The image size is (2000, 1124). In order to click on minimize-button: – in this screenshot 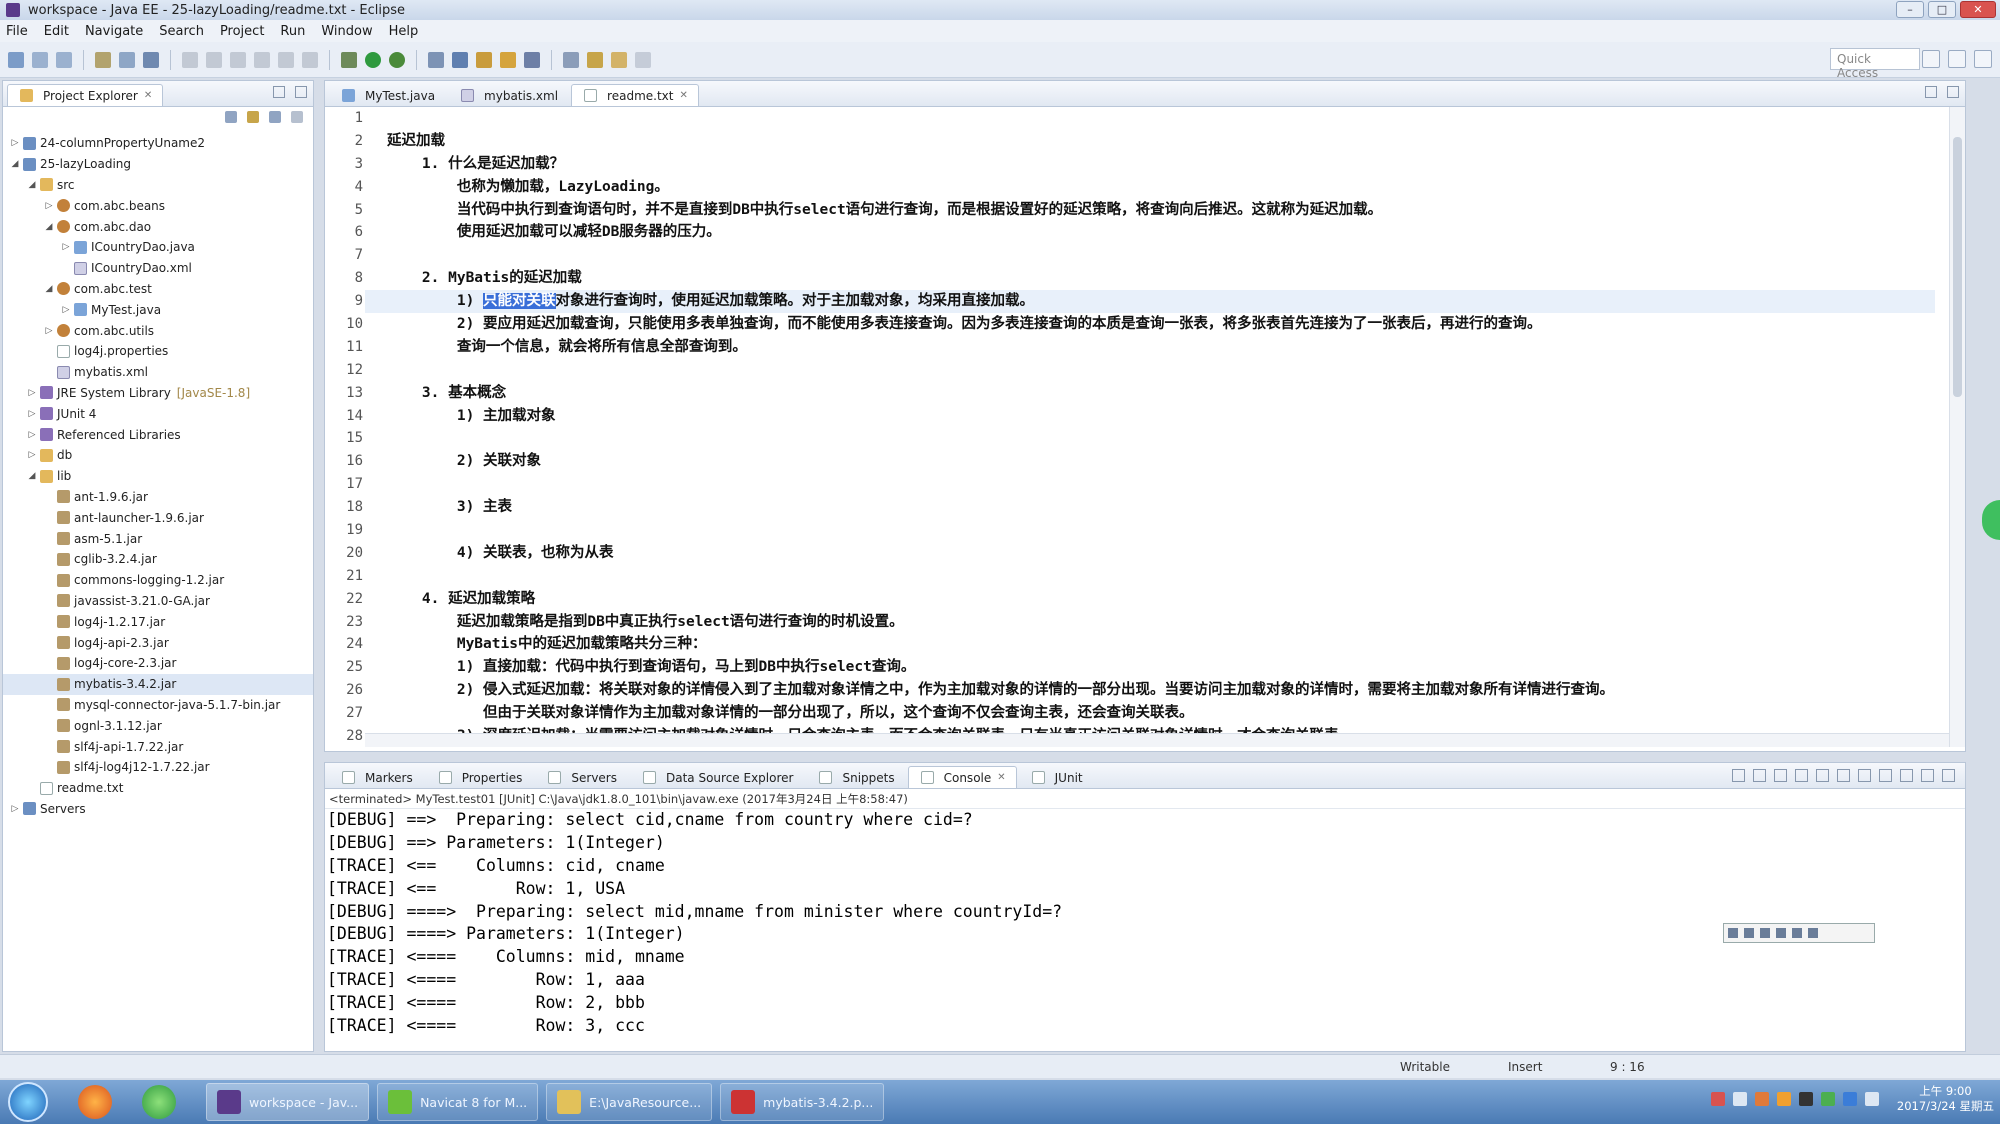, I will do `click(1910, 9)`.